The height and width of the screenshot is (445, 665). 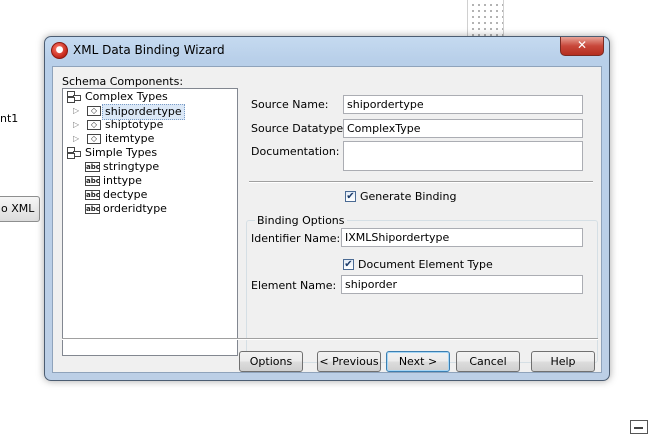 What do you see at coordinates (418, 361) in the screenshot?
I see `next-button: Next >` at bounding box center [418, 361].